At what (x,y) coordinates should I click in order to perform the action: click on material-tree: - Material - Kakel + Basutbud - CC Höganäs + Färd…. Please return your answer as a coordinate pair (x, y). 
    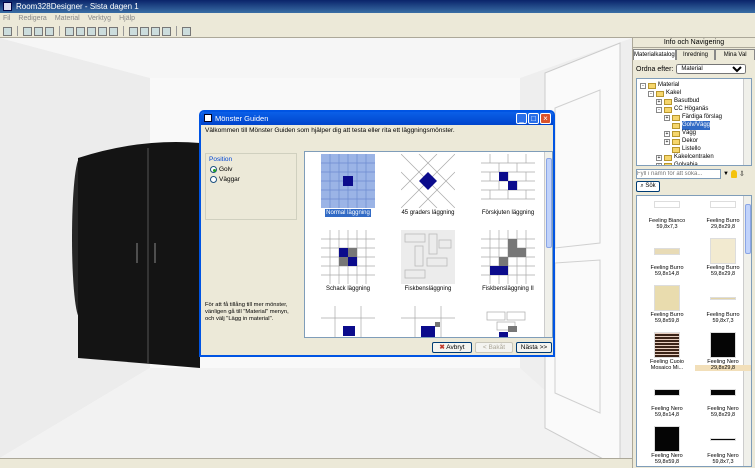
    Looking at the image, I should click on (694, 122).